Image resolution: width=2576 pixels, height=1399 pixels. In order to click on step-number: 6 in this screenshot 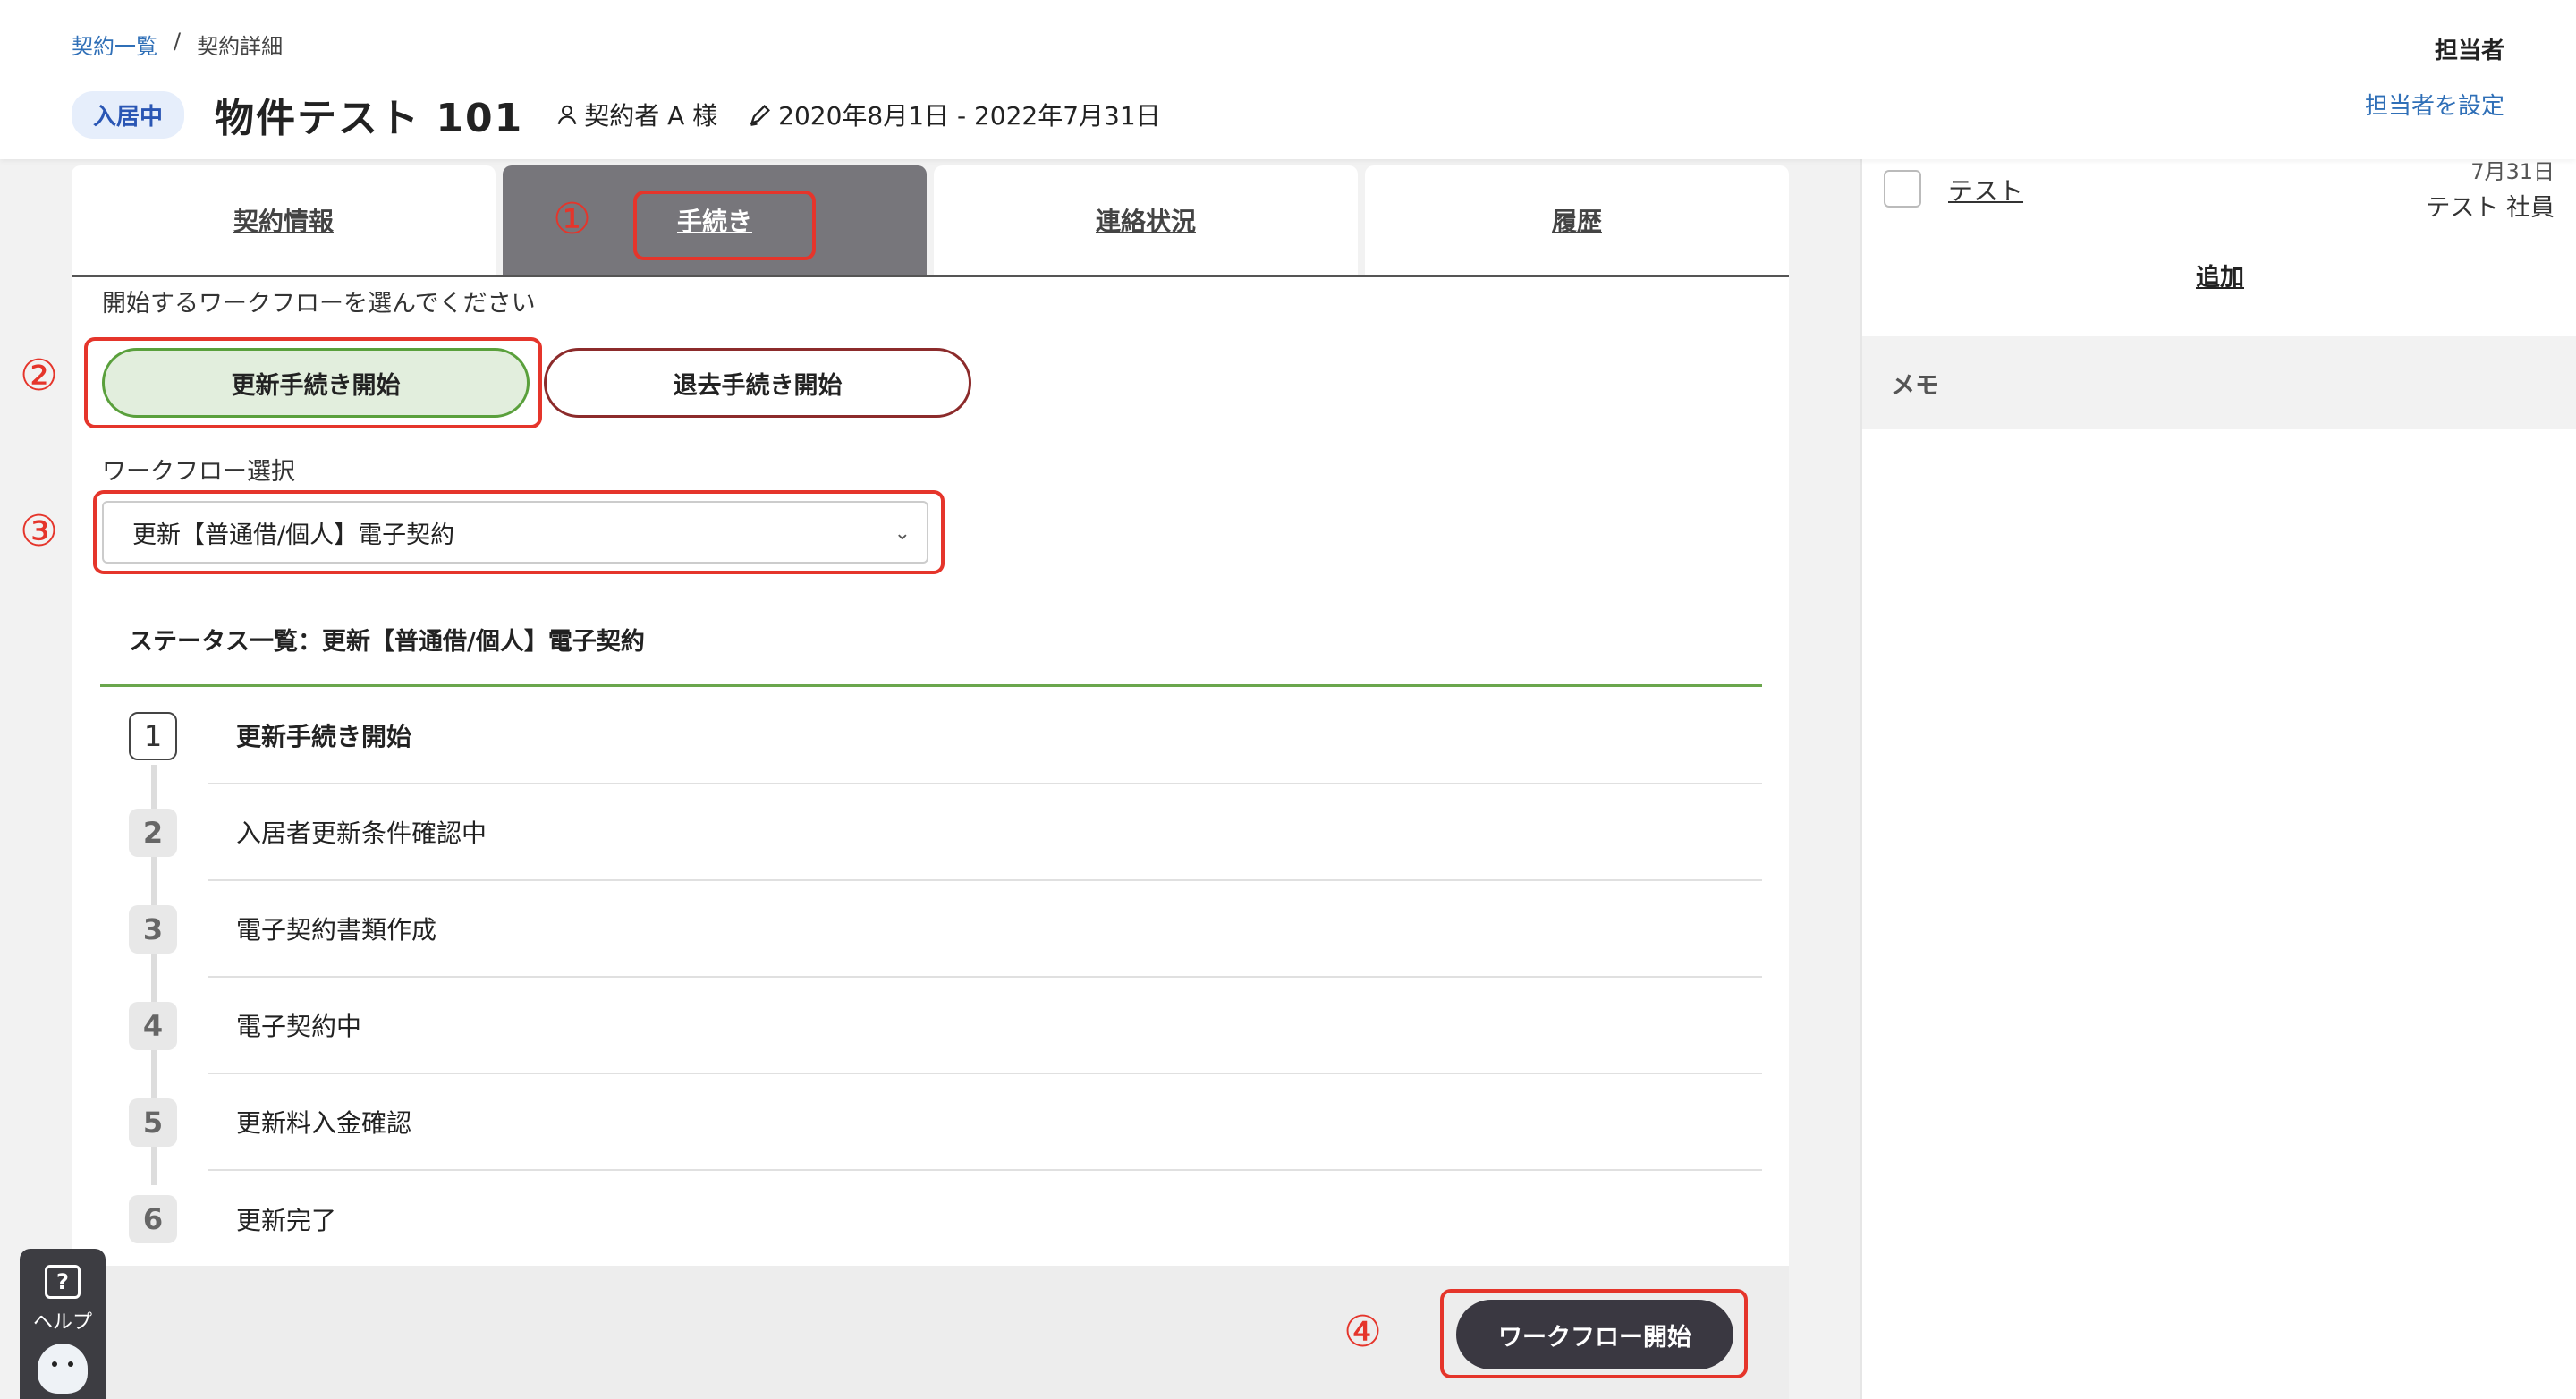, I will do `click(153, 1219)`.